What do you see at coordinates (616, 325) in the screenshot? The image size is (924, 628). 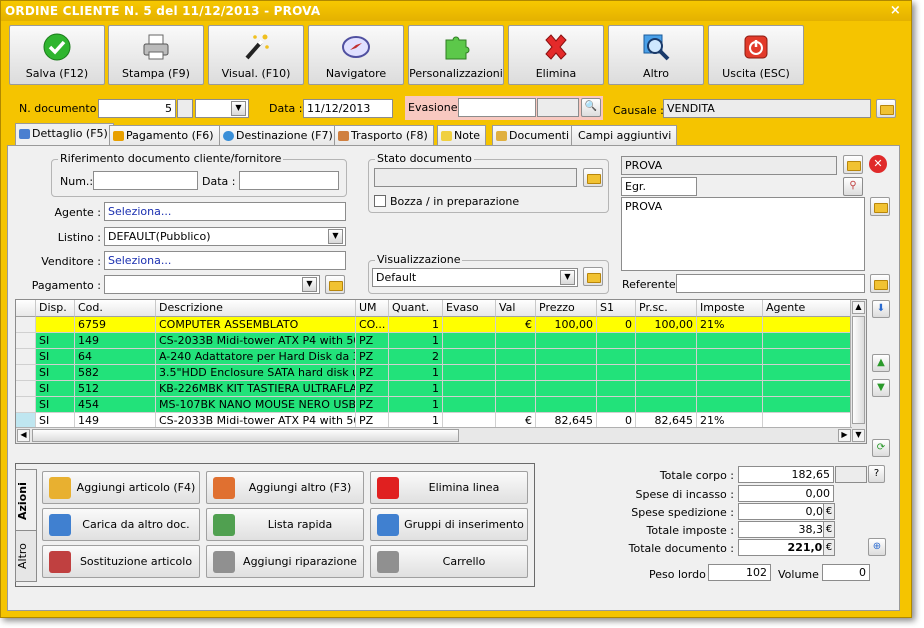 I see `table-cell: 0` at bounding box center [616, 325].